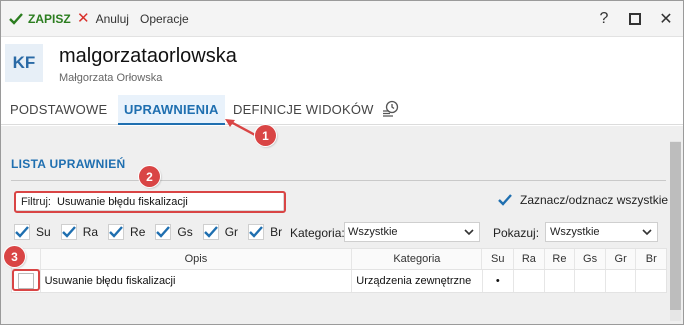 Image resolution: width=684 pixels, height=325 pixels. I want to click on cell-gs, so click(590, 281).